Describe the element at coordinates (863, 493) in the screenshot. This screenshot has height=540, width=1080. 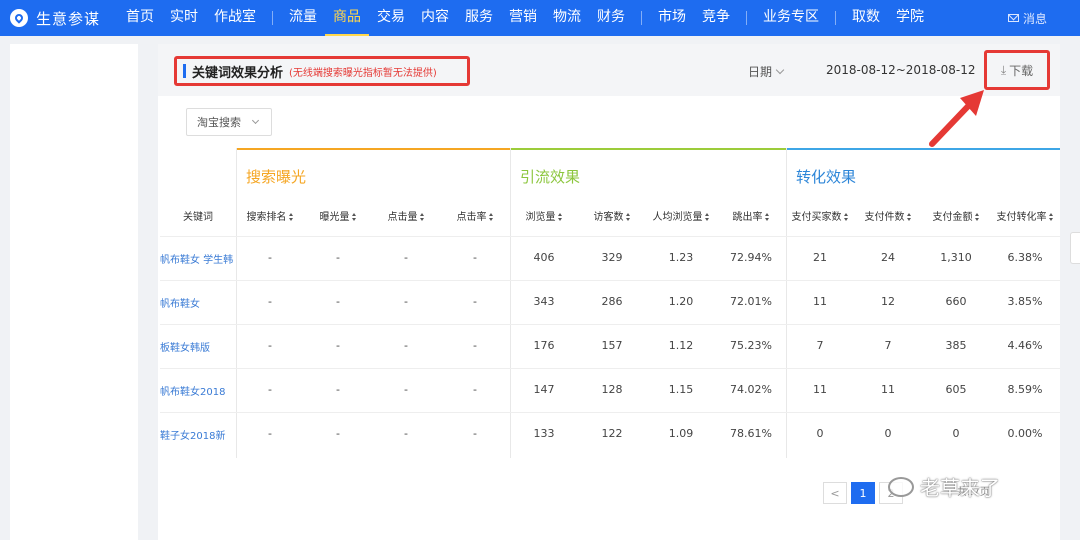
I see `page-1-button: 1` at that location.